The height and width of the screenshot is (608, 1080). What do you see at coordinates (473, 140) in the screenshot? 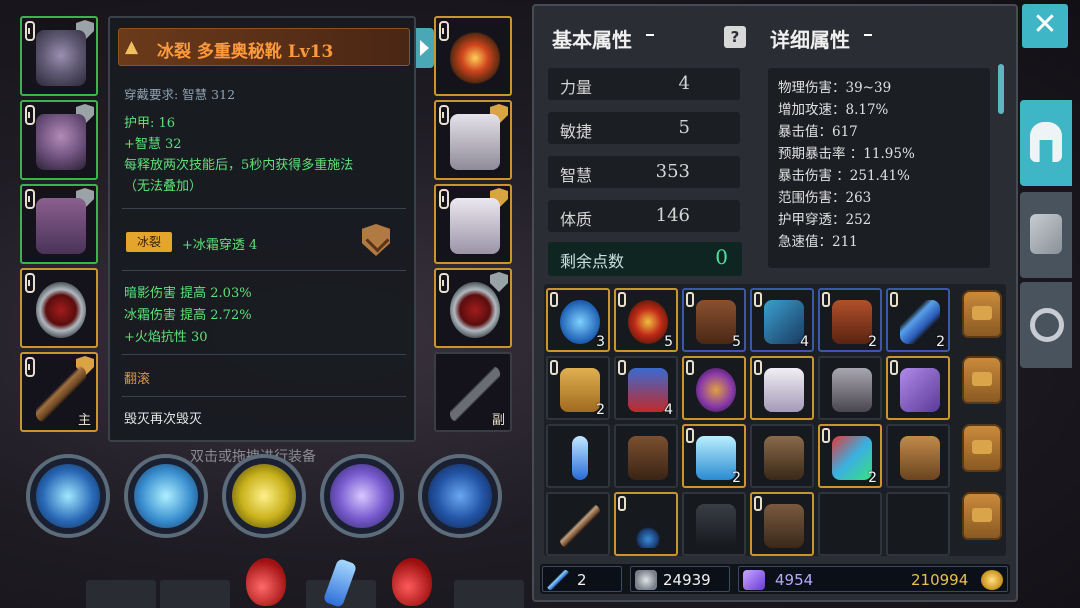
I see `equip-slot-gloves` at bounding box center [473, 140].